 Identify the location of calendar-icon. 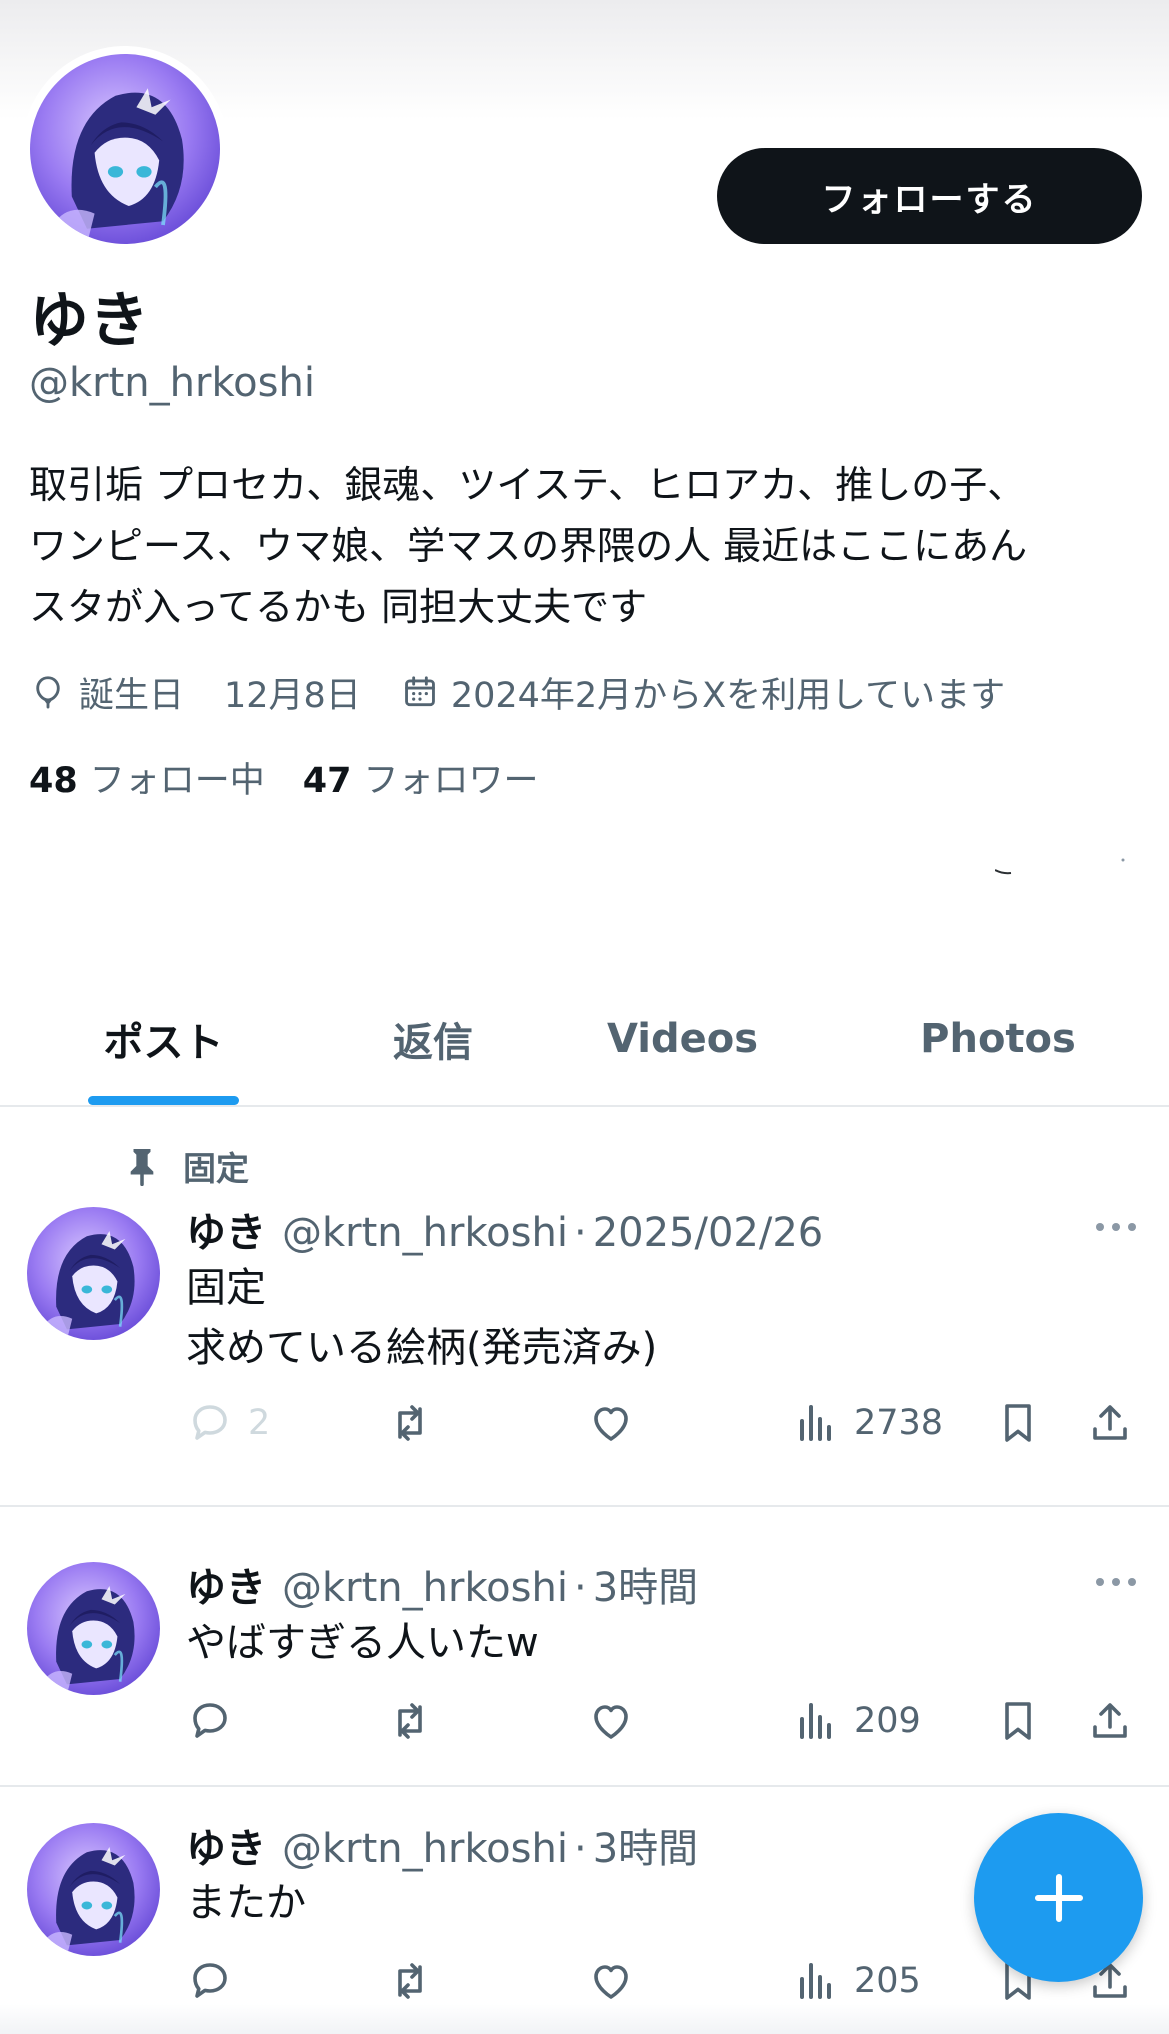
(419, 691).